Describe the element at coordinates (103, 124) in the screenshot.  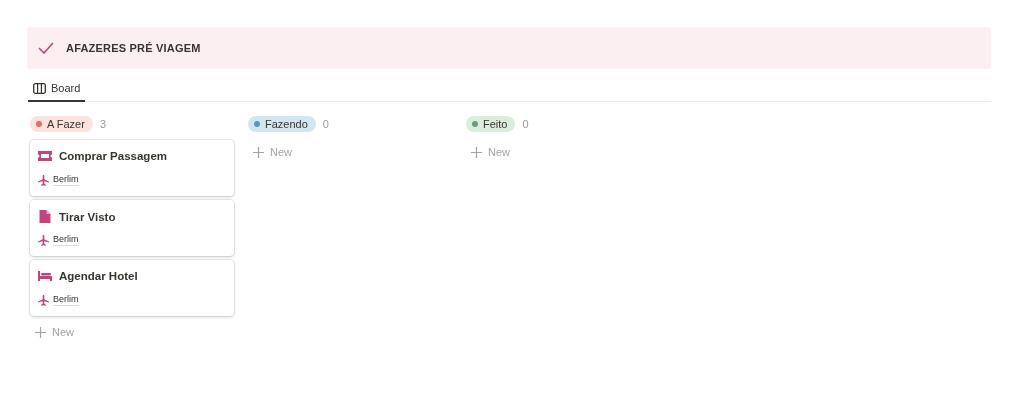
I see `card-count: 3` at that location.